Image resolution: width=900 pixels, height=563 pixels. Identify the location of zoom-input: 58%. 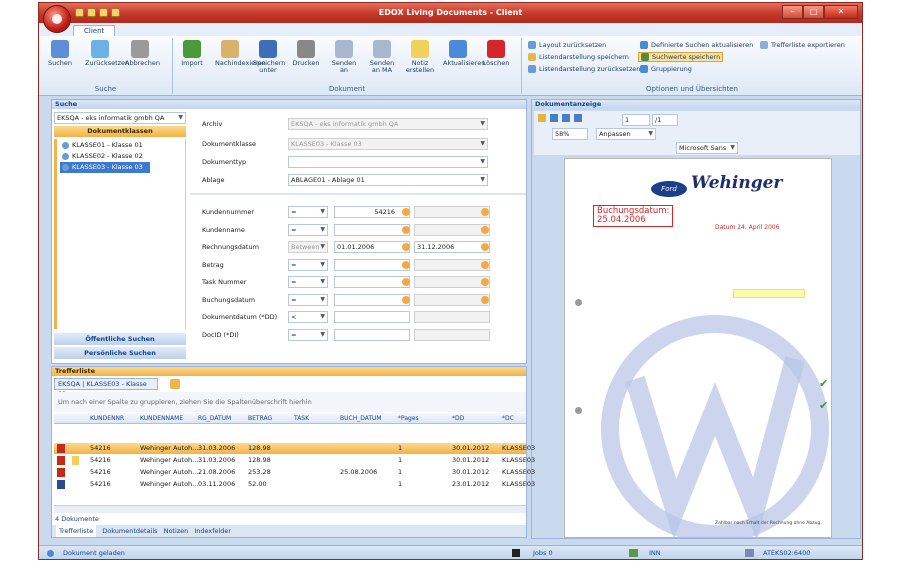
(570, 134).